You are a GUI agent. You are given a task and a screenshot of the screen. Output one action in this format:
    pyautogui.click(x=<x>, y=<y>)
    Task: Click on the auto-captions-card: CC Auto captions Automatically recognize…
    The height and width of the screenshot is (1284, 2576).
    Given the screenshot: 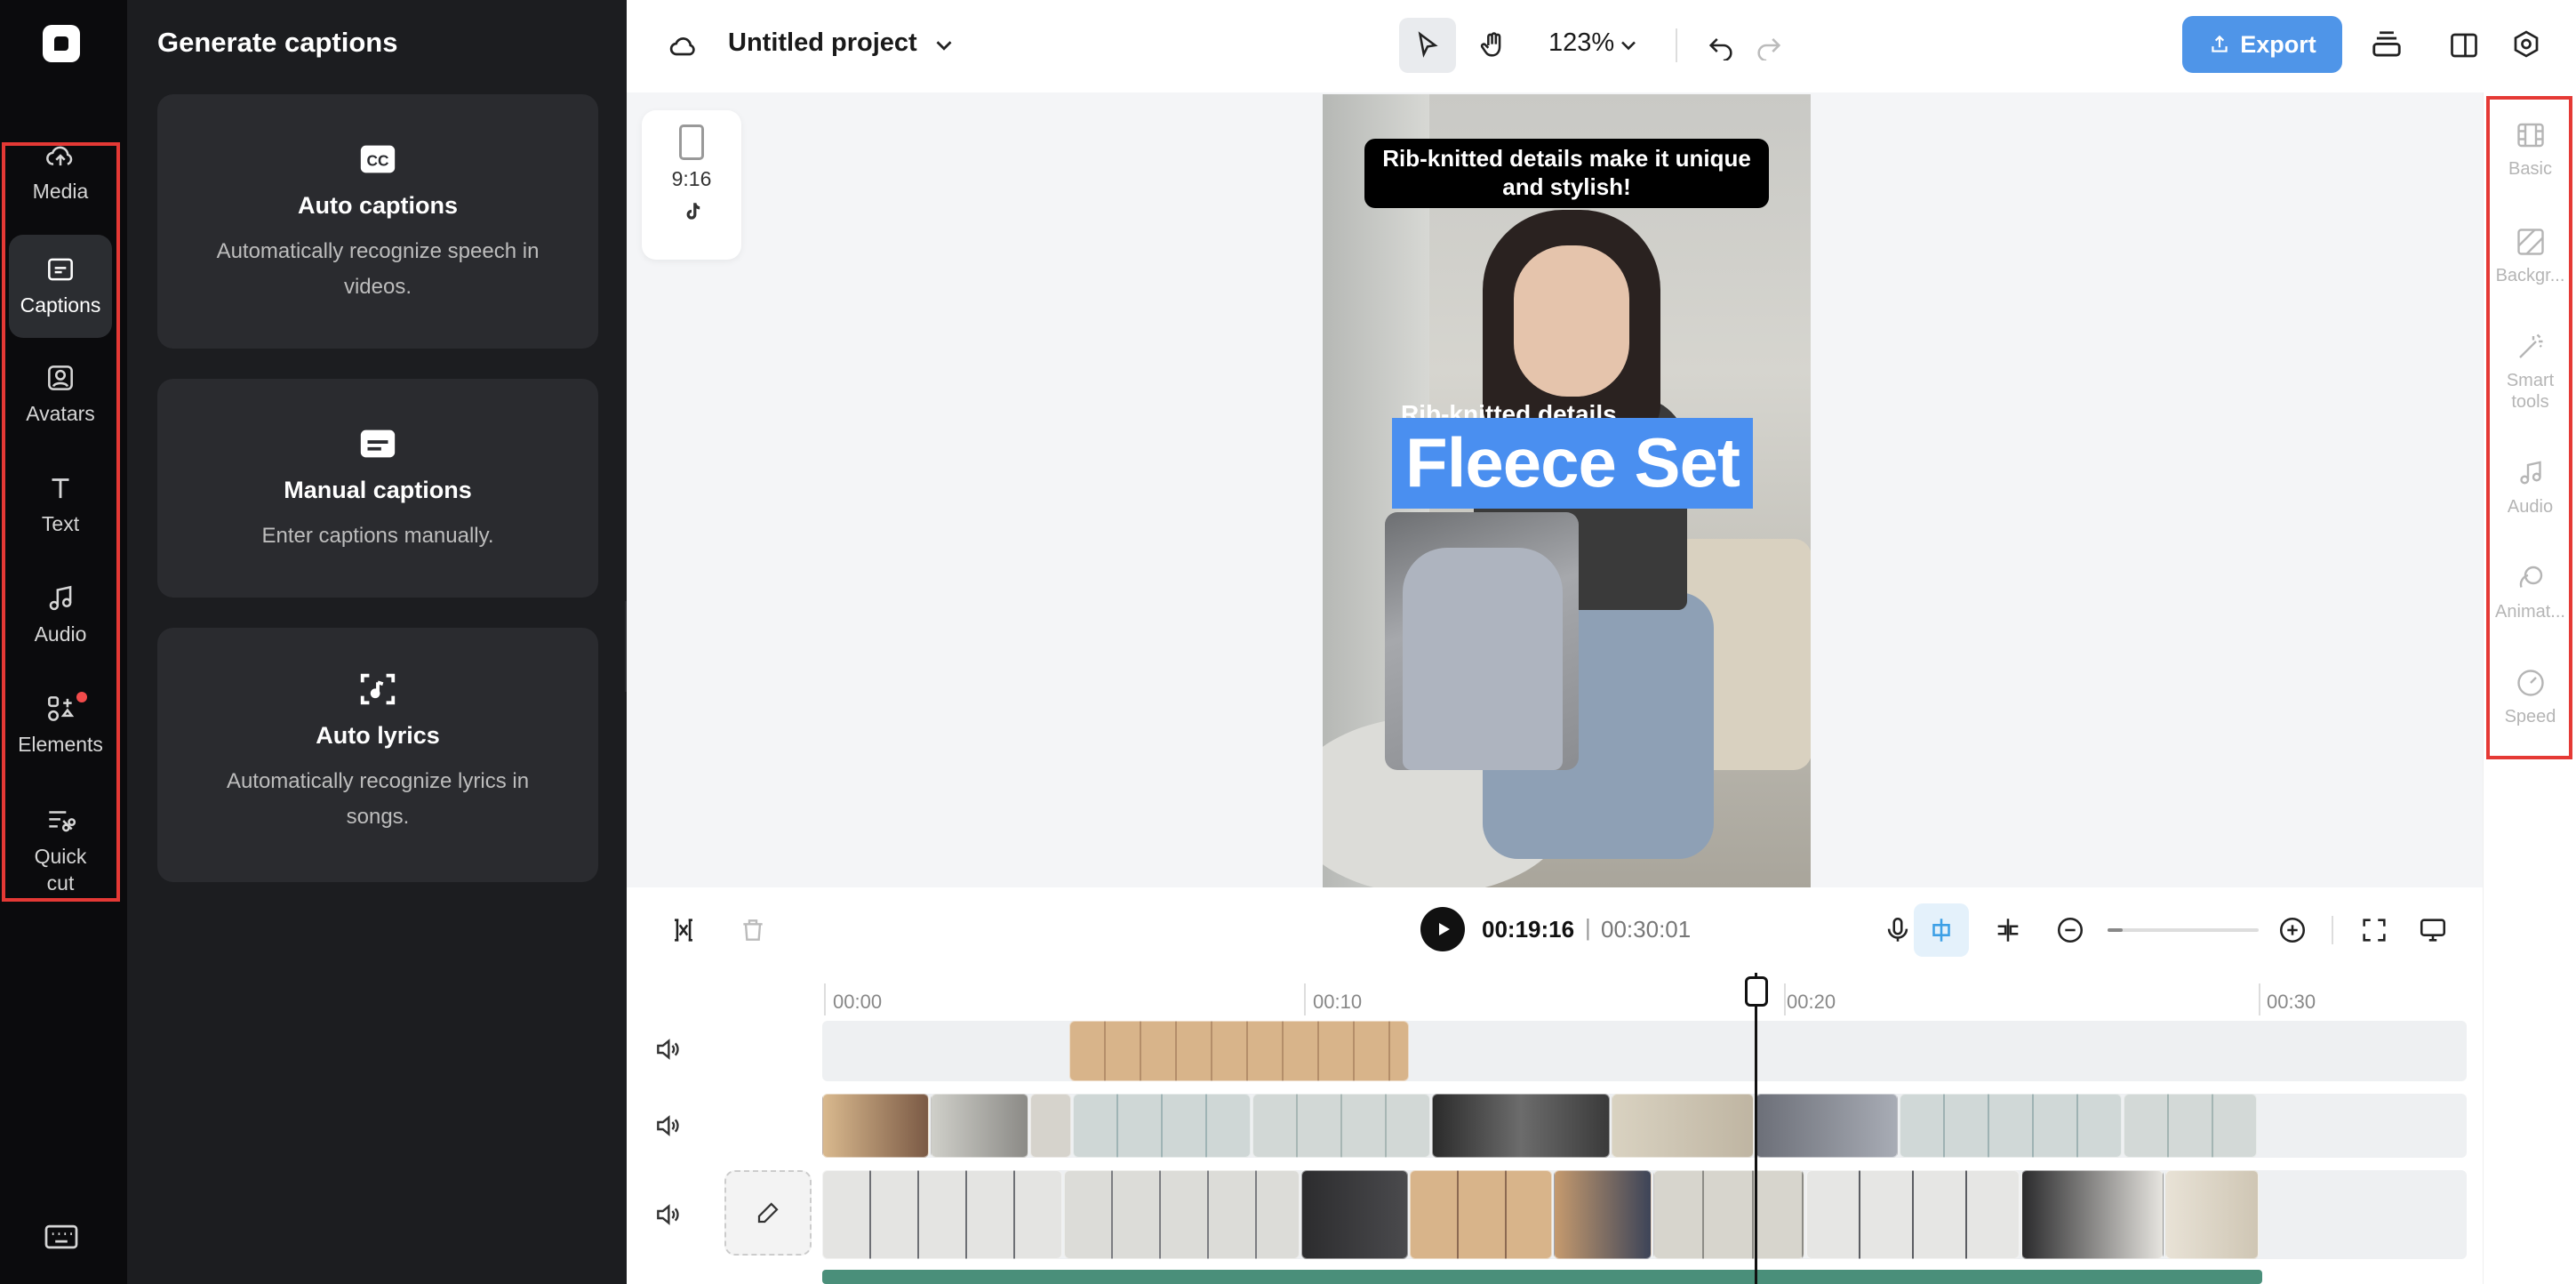 What is the action you would take?
    pyautogui.click(x=377, y=221)
    